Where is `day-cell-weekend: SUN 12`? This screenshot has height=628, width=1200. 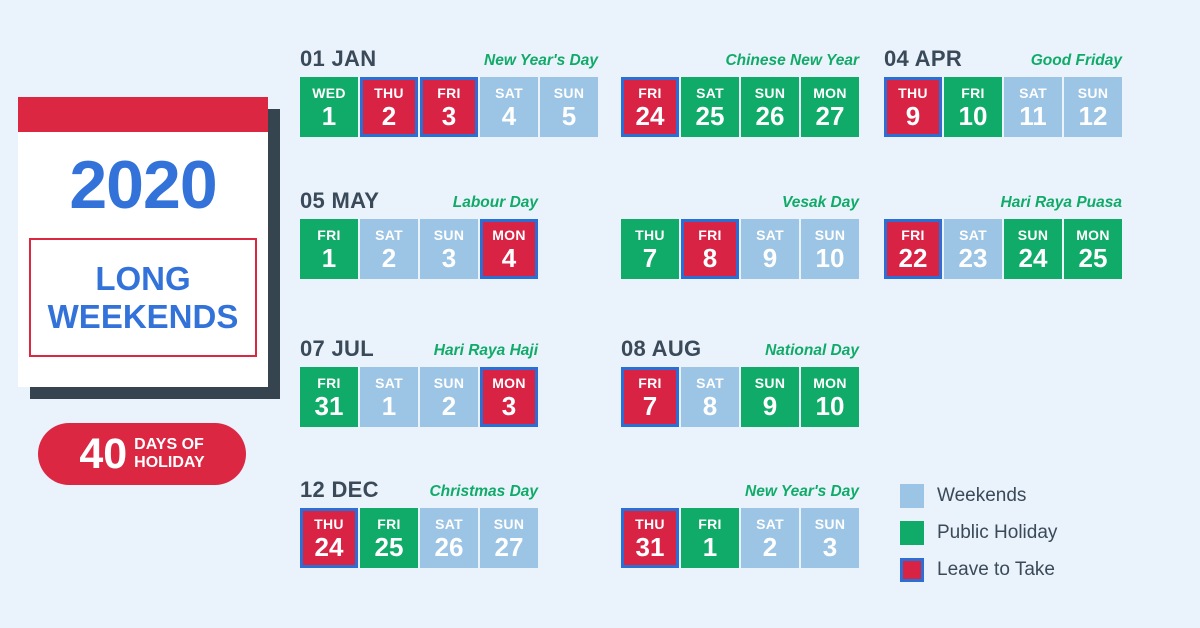
day-cell-weekend: SUN 12 is located at coordinates (1093, 107).